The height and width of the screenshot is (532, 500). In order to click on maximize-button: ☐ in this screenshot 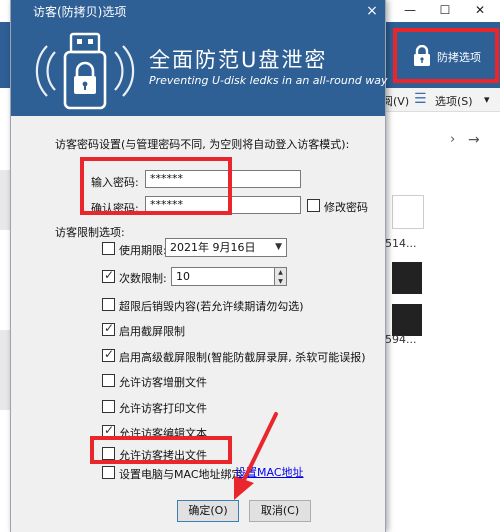, I will do `click(445, 11)`.